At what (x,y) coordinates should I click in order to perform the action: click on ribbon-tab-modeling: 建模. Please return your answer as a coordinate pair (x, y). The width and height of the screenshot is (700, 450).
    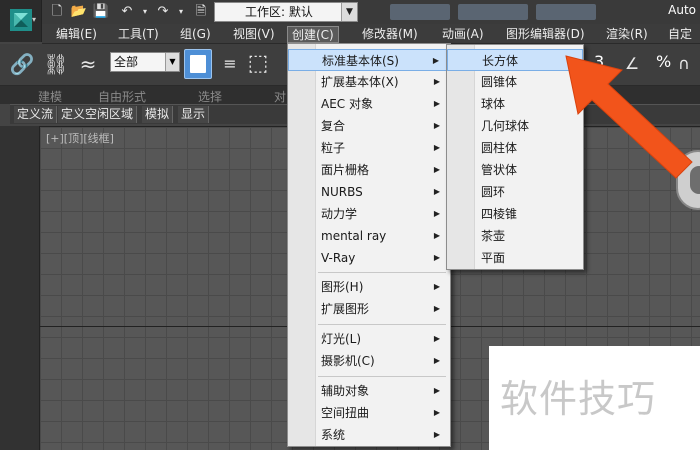
    Looking at the image, I should click on (50, 96).